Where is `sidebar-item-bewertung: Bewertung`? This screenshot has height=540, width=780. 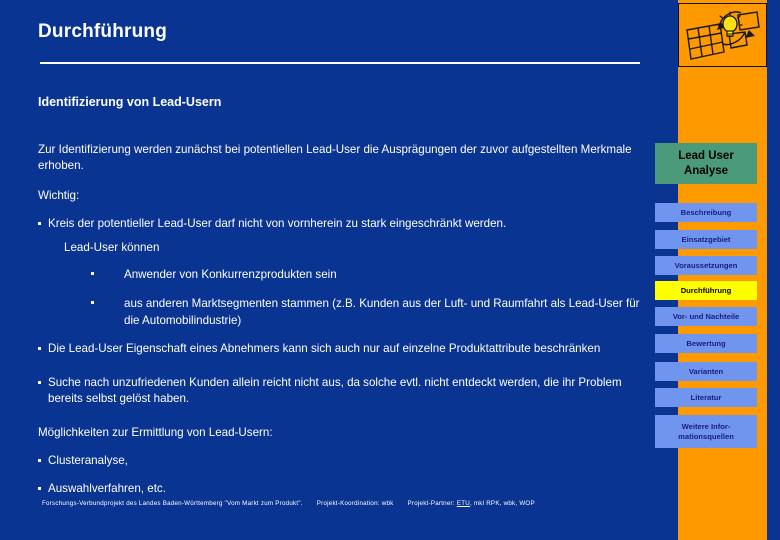
sidebar-item-bewertung: Bewertung is located at coordinates (706, 343).